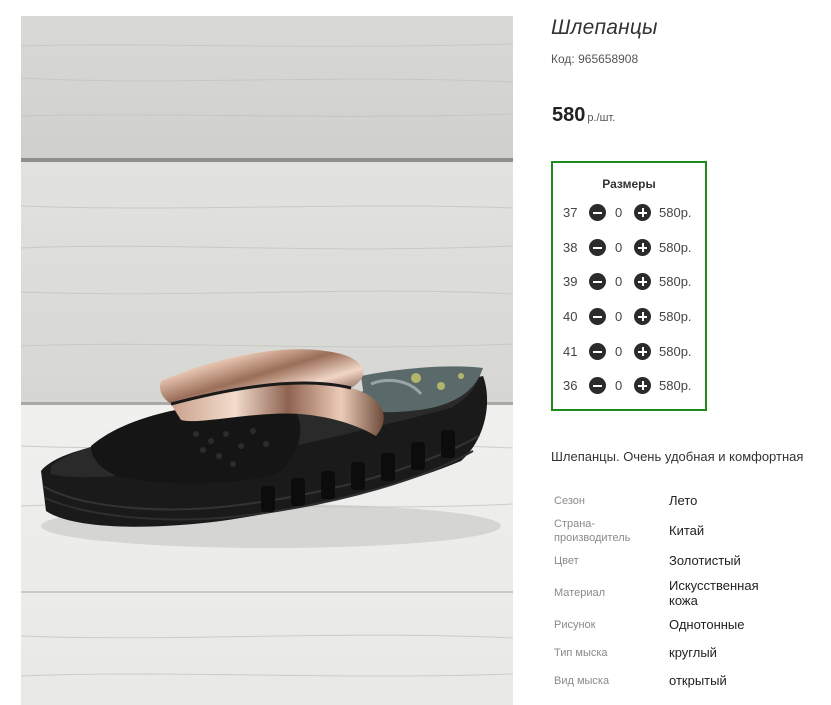  I want to click on size-label: 37, so click(570, 212).